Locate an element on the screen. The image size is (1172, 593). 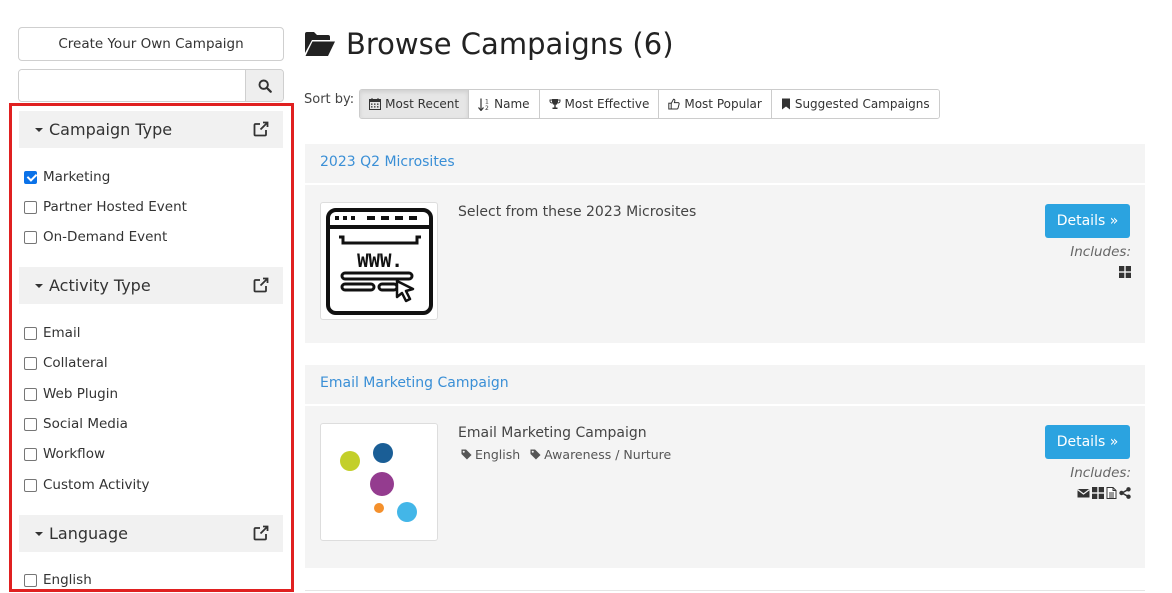
filter-option-collateral: Collateral is located at coordinates (66, 363).